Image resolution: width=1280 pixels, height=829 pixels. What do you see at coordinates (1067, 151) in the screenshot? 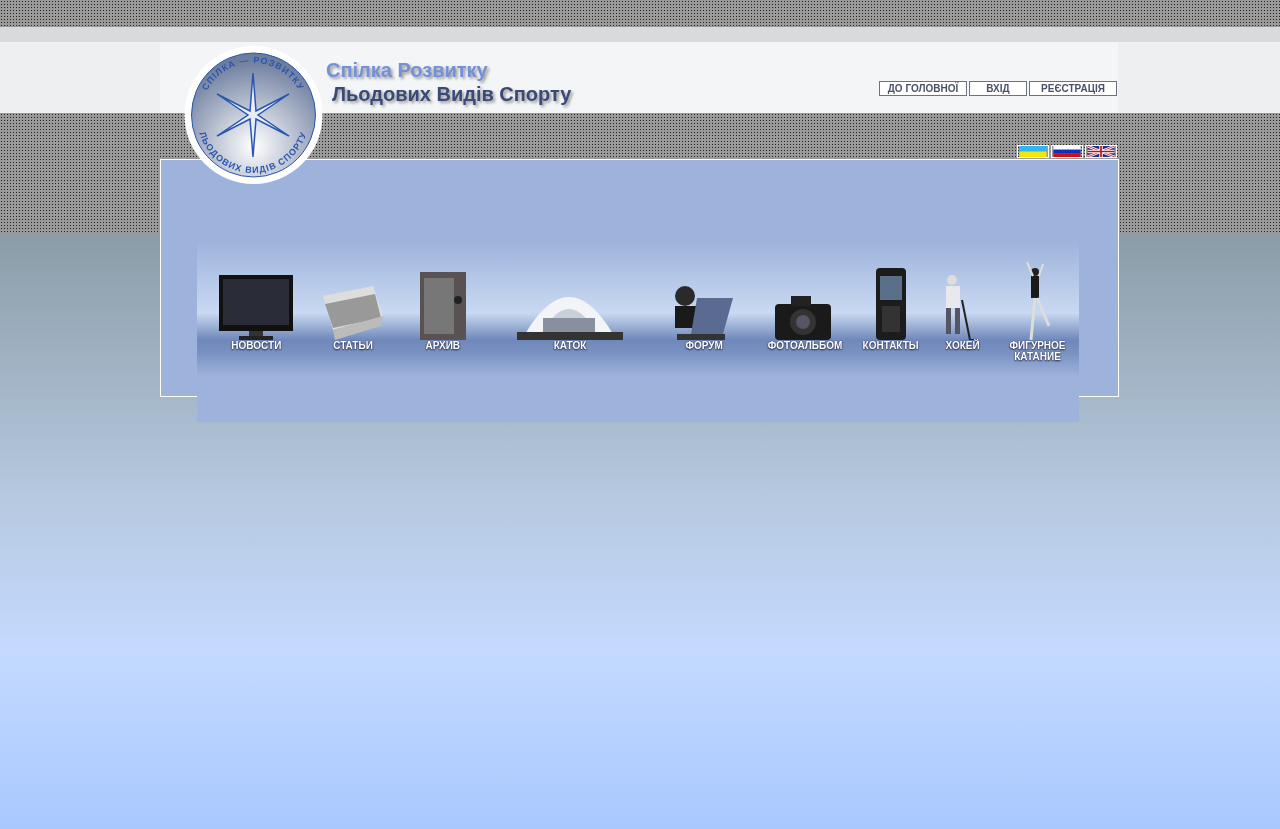
I see `russia-flag-icon` at bounding box center [1067, 151].